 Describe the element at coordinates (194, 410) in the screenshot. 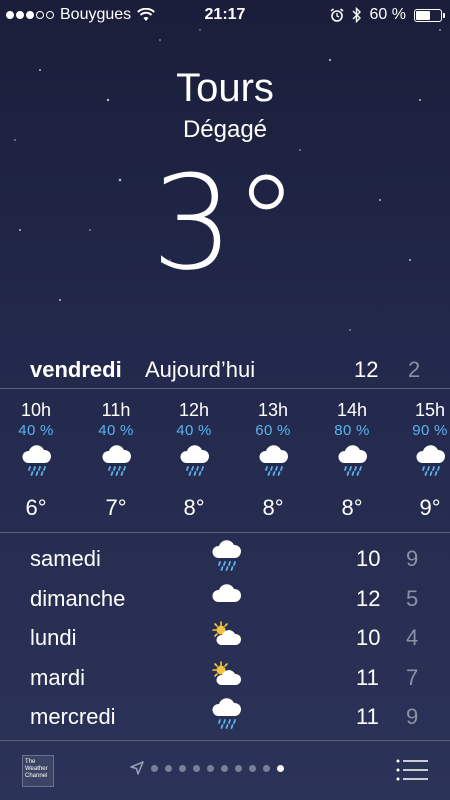

I see `hour-label: 12h` at that location.